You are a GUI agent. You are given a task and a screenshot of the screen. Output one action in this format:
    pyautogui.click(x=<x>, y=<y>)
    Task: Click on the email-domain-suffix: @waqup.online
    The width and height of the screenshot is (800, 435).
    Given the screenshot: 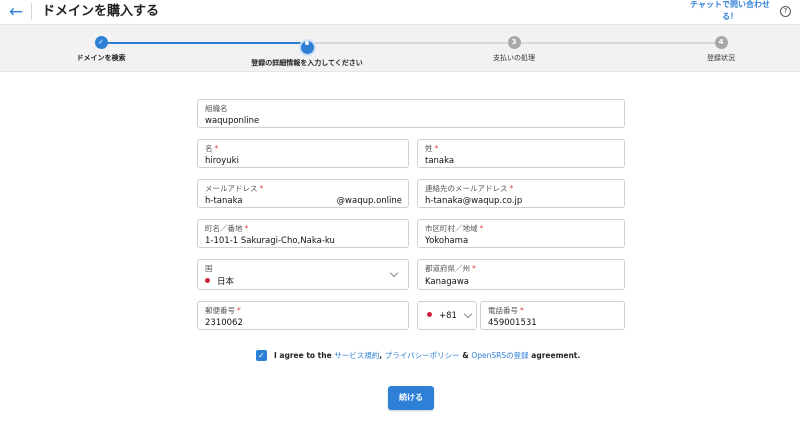 What is the action you would take?
    pyautogui.click(x=369, y=201)
    